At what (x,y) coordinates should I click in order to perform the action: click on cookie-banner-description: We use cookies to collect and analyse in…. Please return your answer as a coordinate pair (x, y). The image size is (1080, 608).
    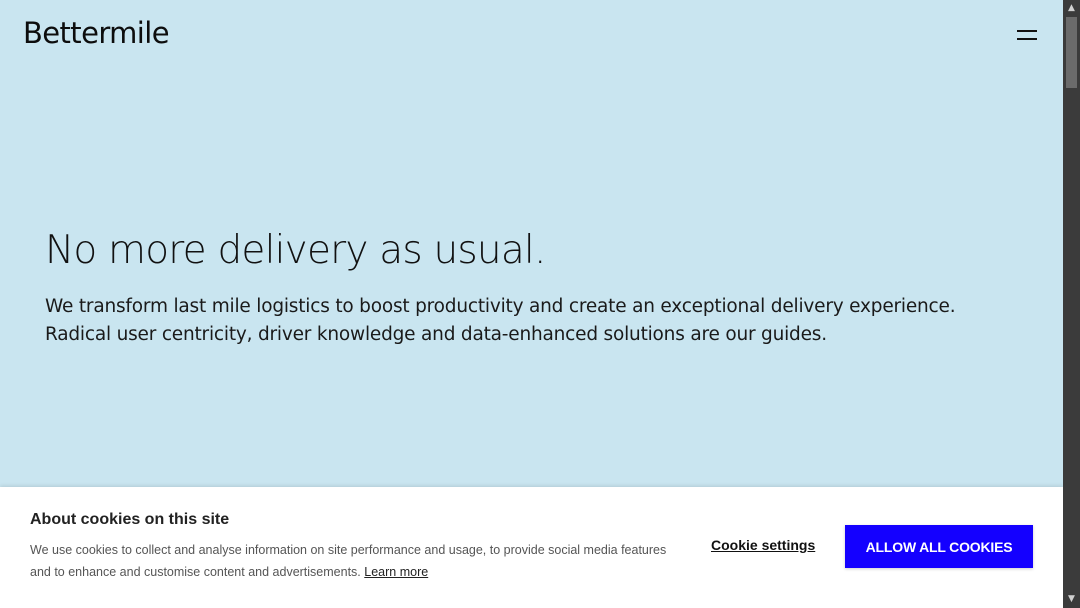
    Looking at the image, I should click on (348, 561).